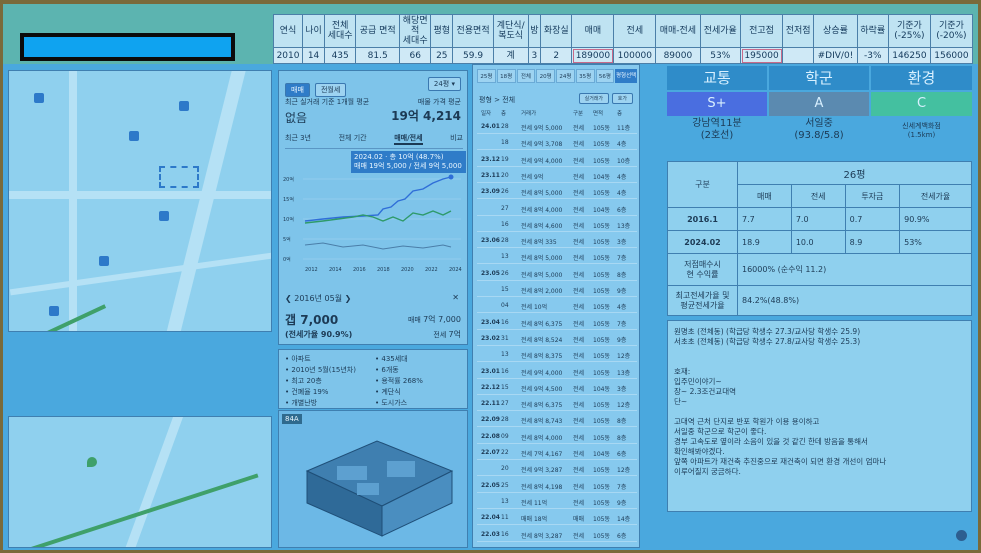  Describe the element at coordinates (557, 453) in the screenshot. I see `transaction-row: 22.07 22 전세 7억 4,167 전세 104동 6층` at that location.